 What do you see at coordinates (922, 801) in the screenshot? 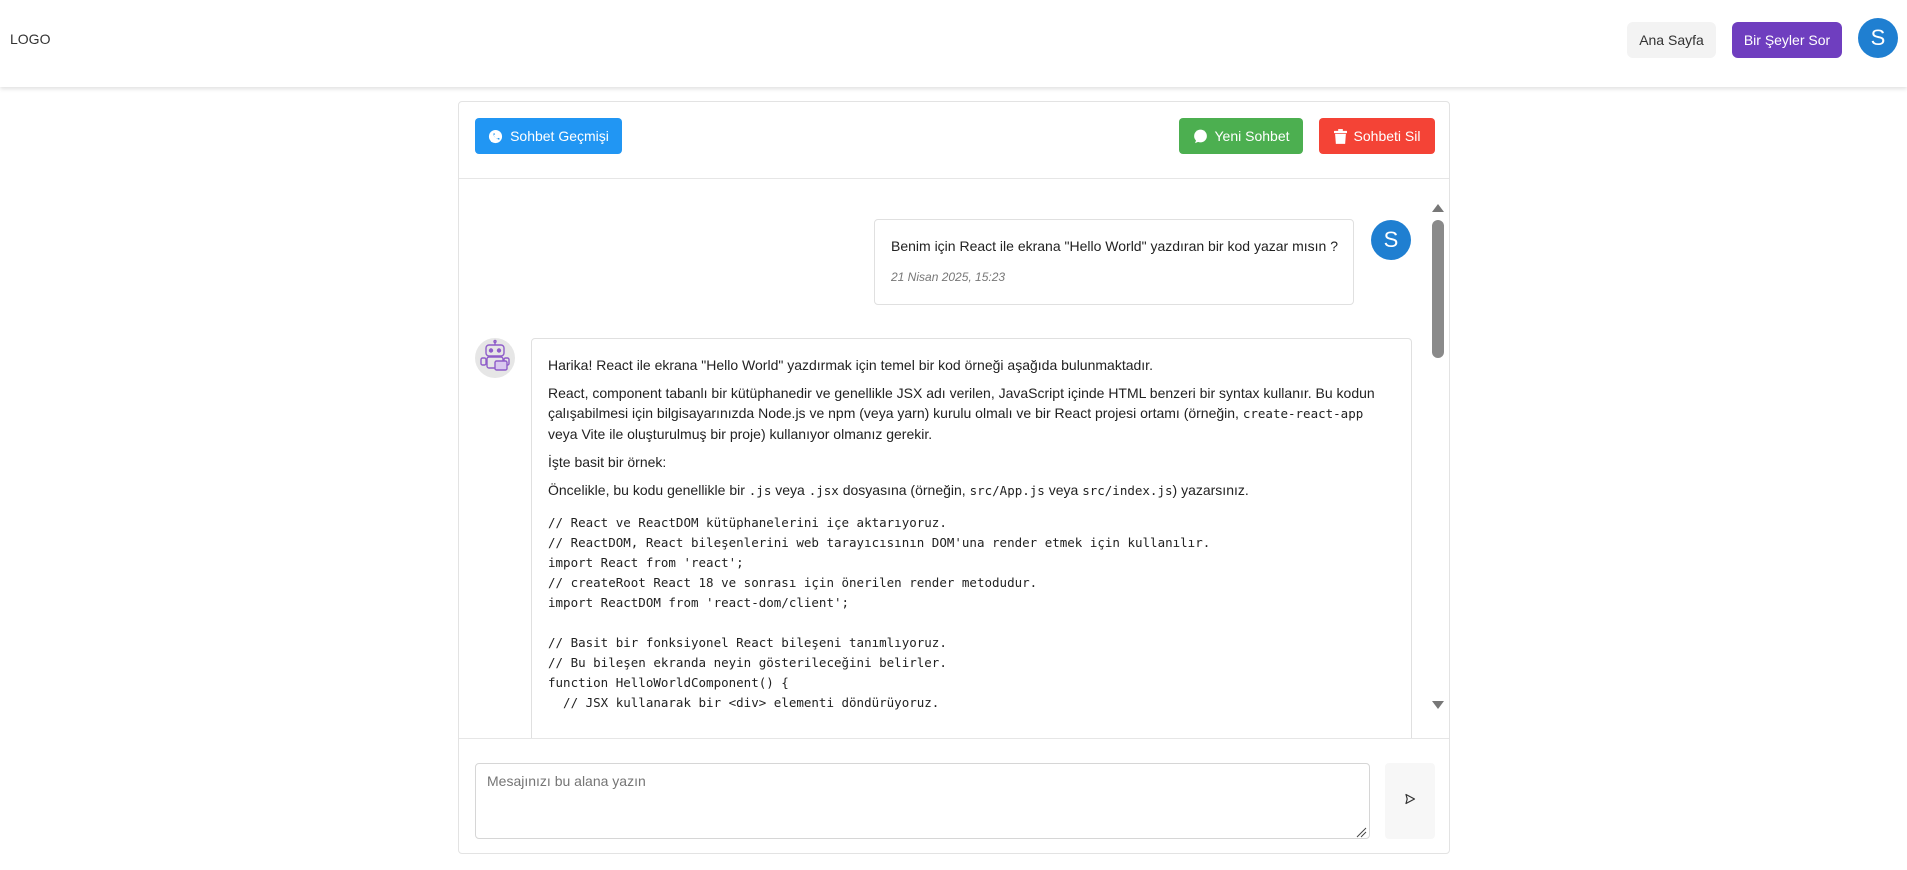
I see `message-input` at bounding box center [922, 801].